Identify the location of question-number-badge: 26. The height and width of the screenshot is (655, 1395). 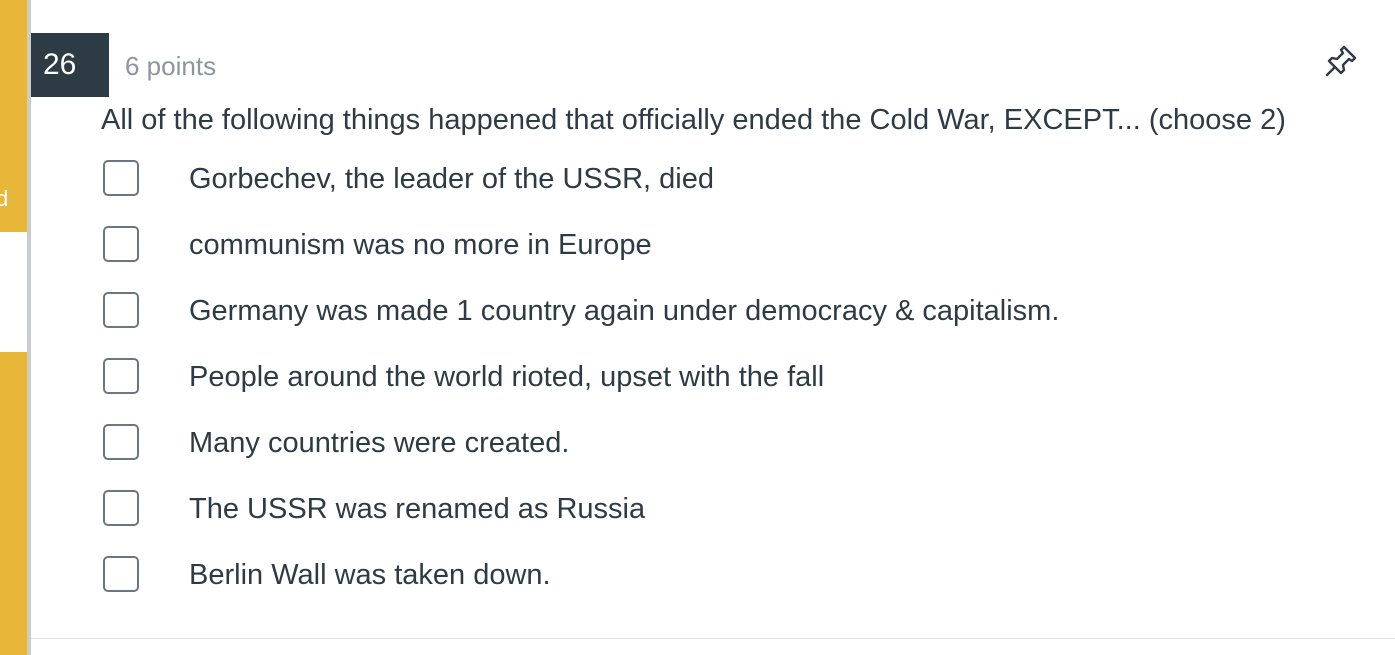
(70, 65).